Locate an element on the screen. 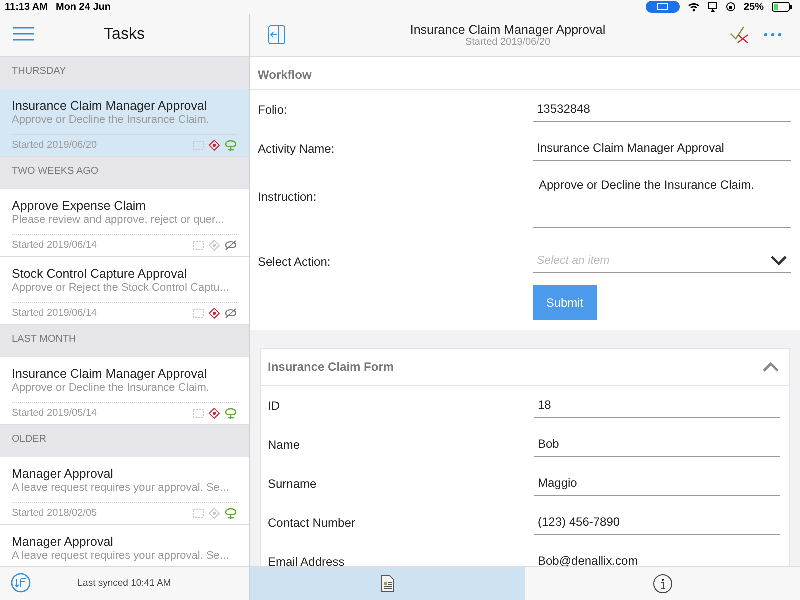  battery-percent: 25% is located at coordinates (754, 7).